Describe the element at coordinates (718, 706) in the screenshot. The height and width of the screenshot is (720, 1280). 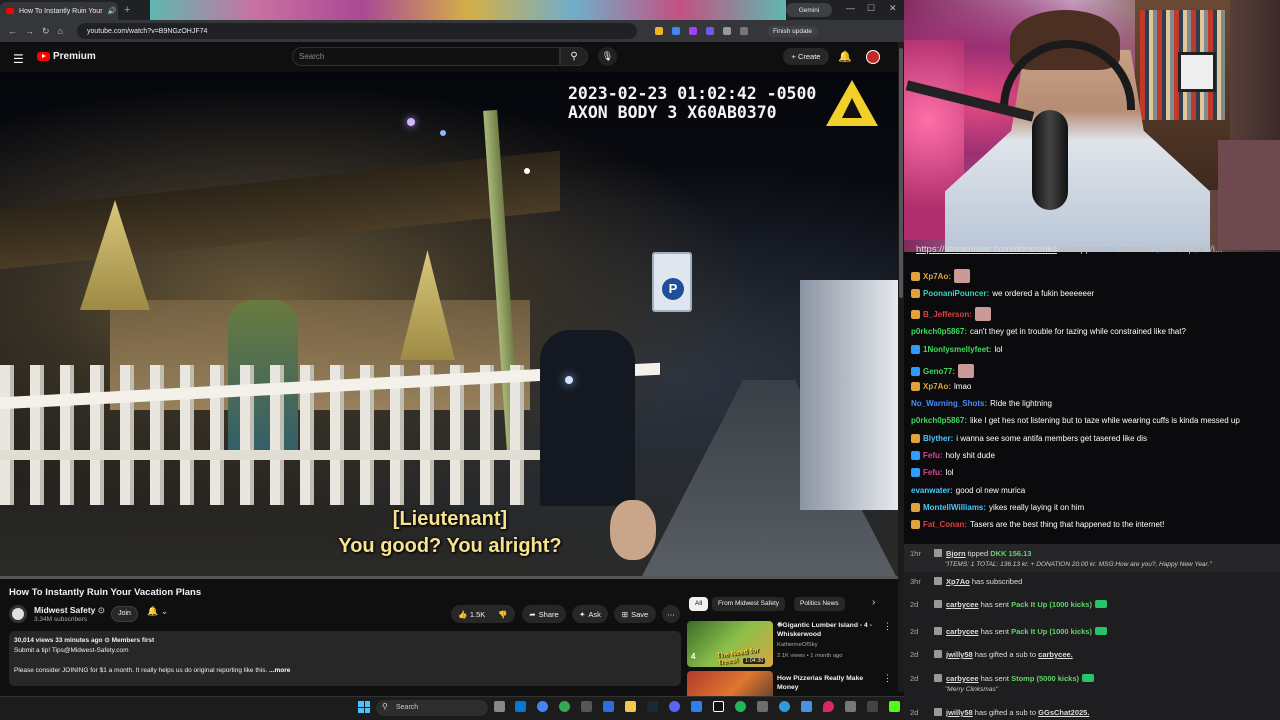
I see `obs-icon` at that location.